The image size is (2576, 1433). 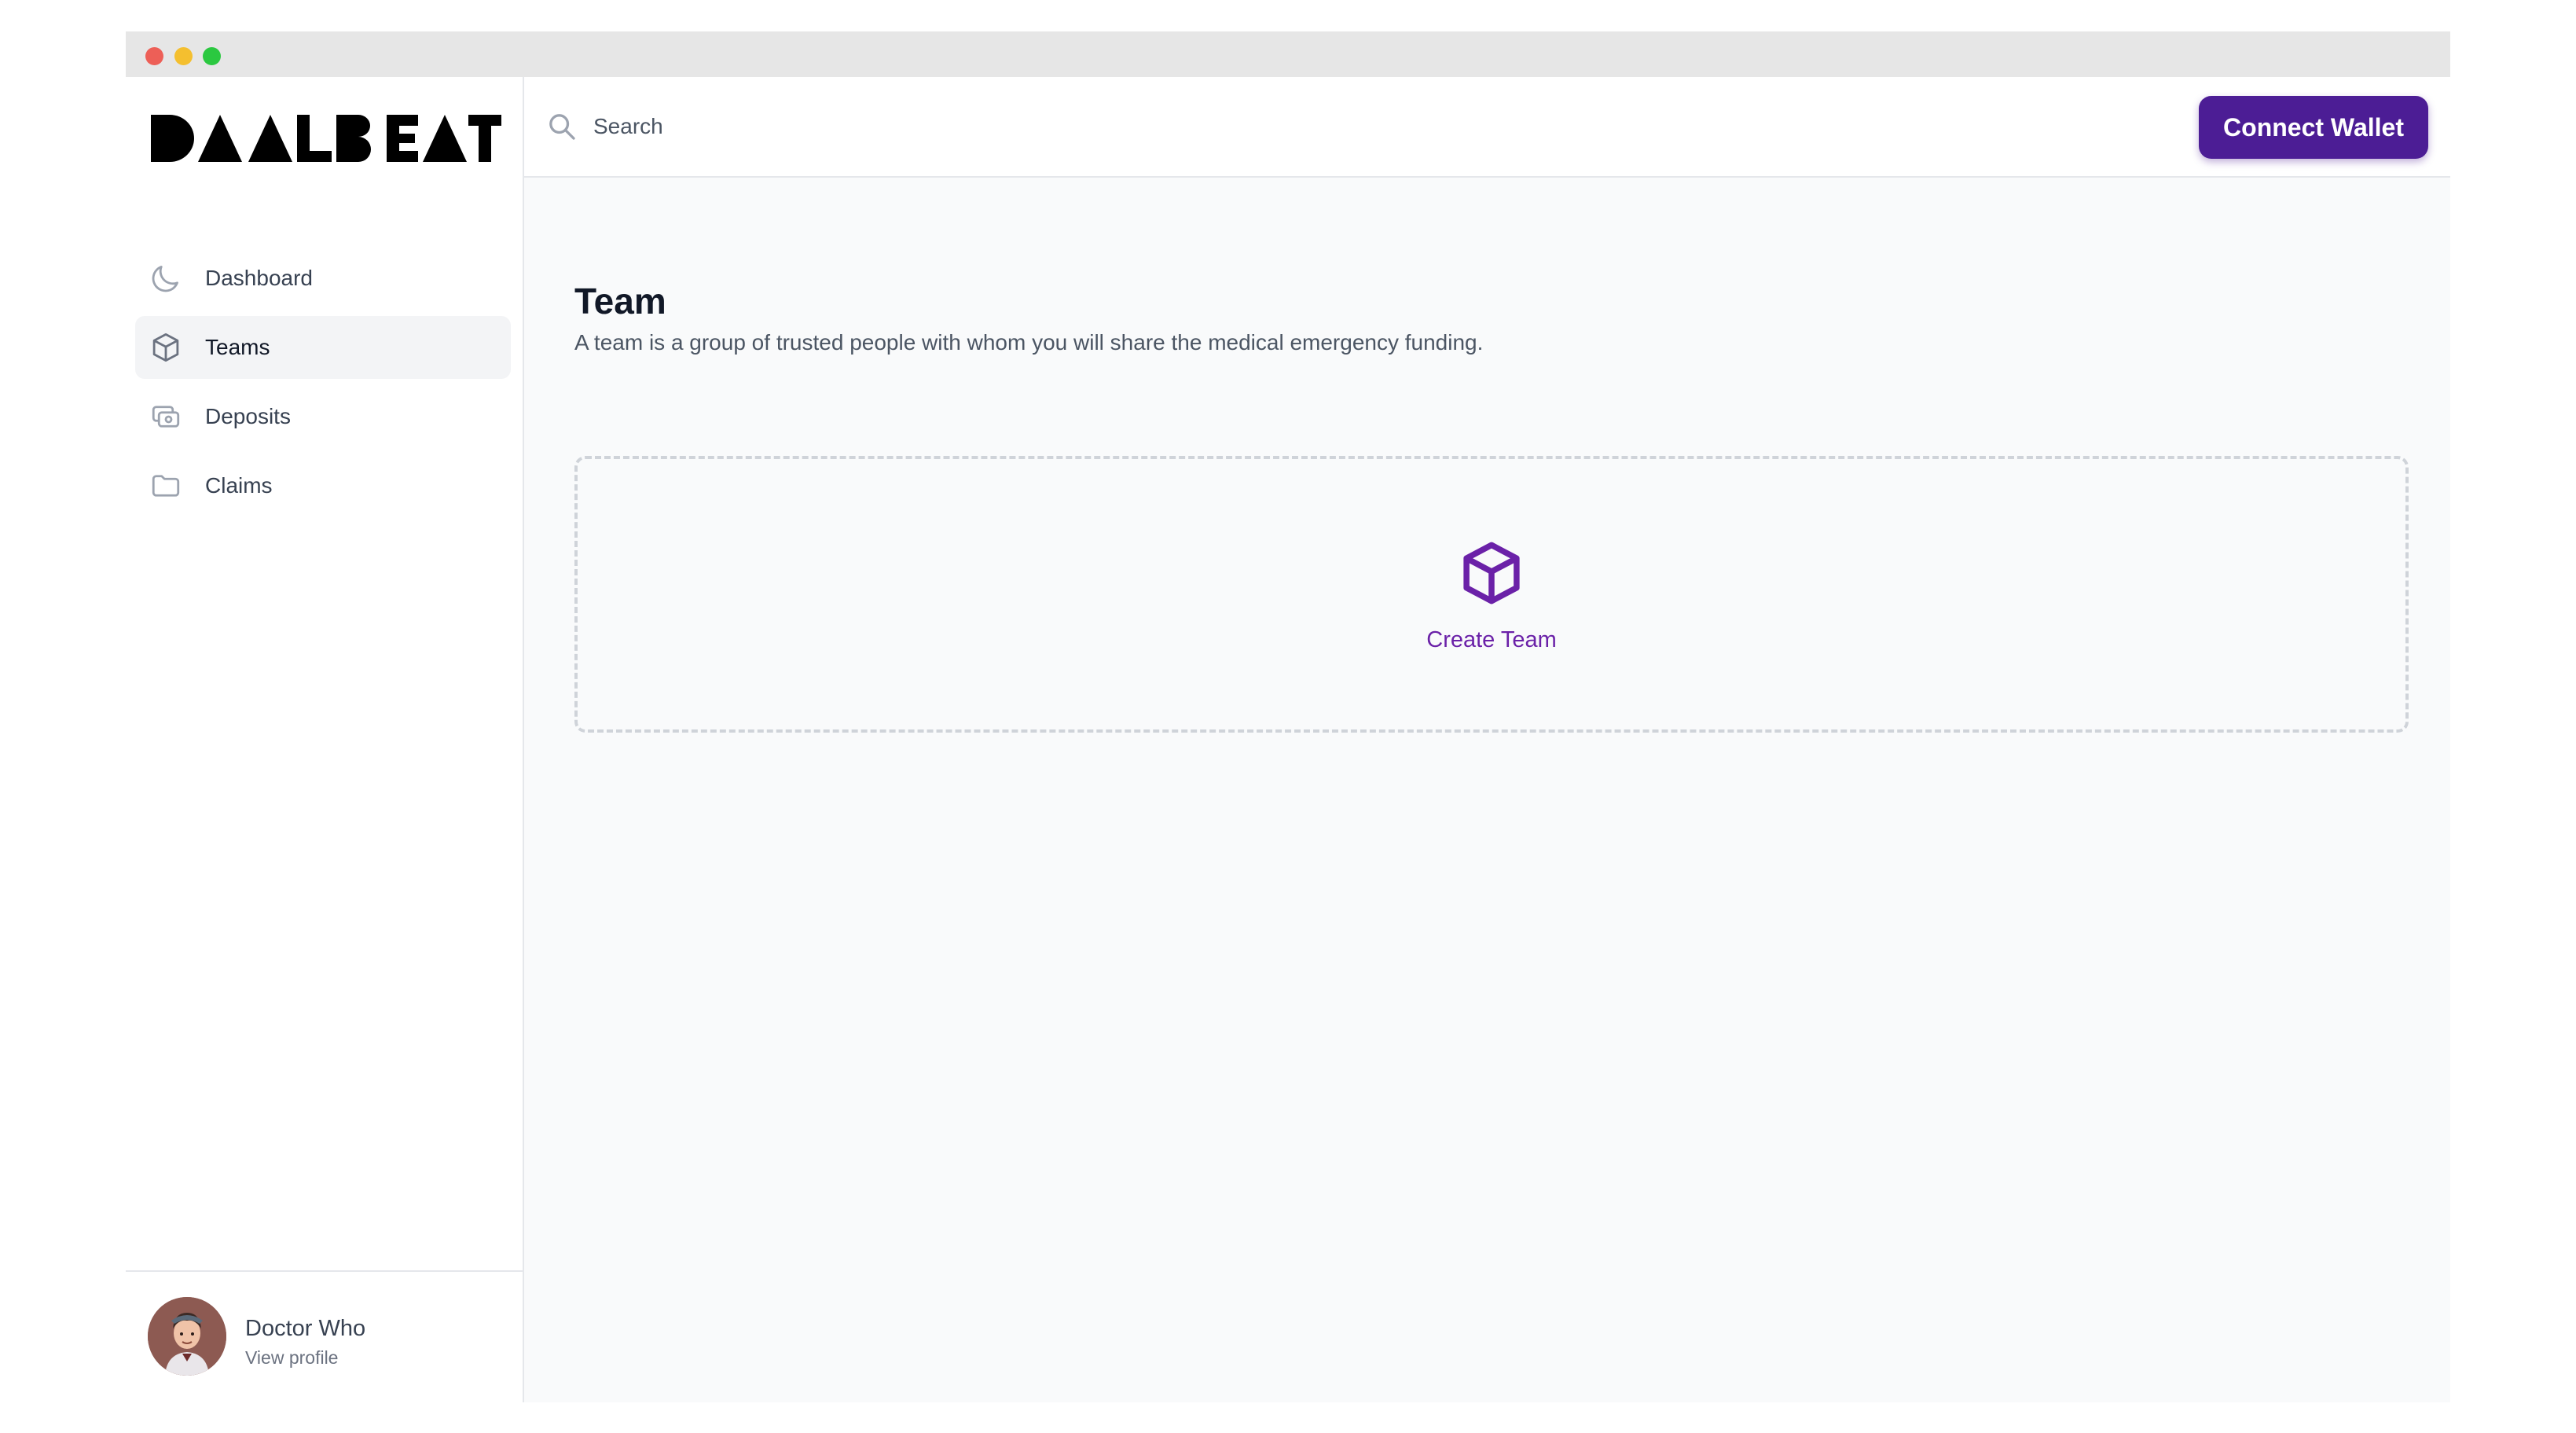 What do you see at coordinates (323, 347) in the screenshot?
I see `sidebar-item-teams: Teams` at bounding box center [323, 347].